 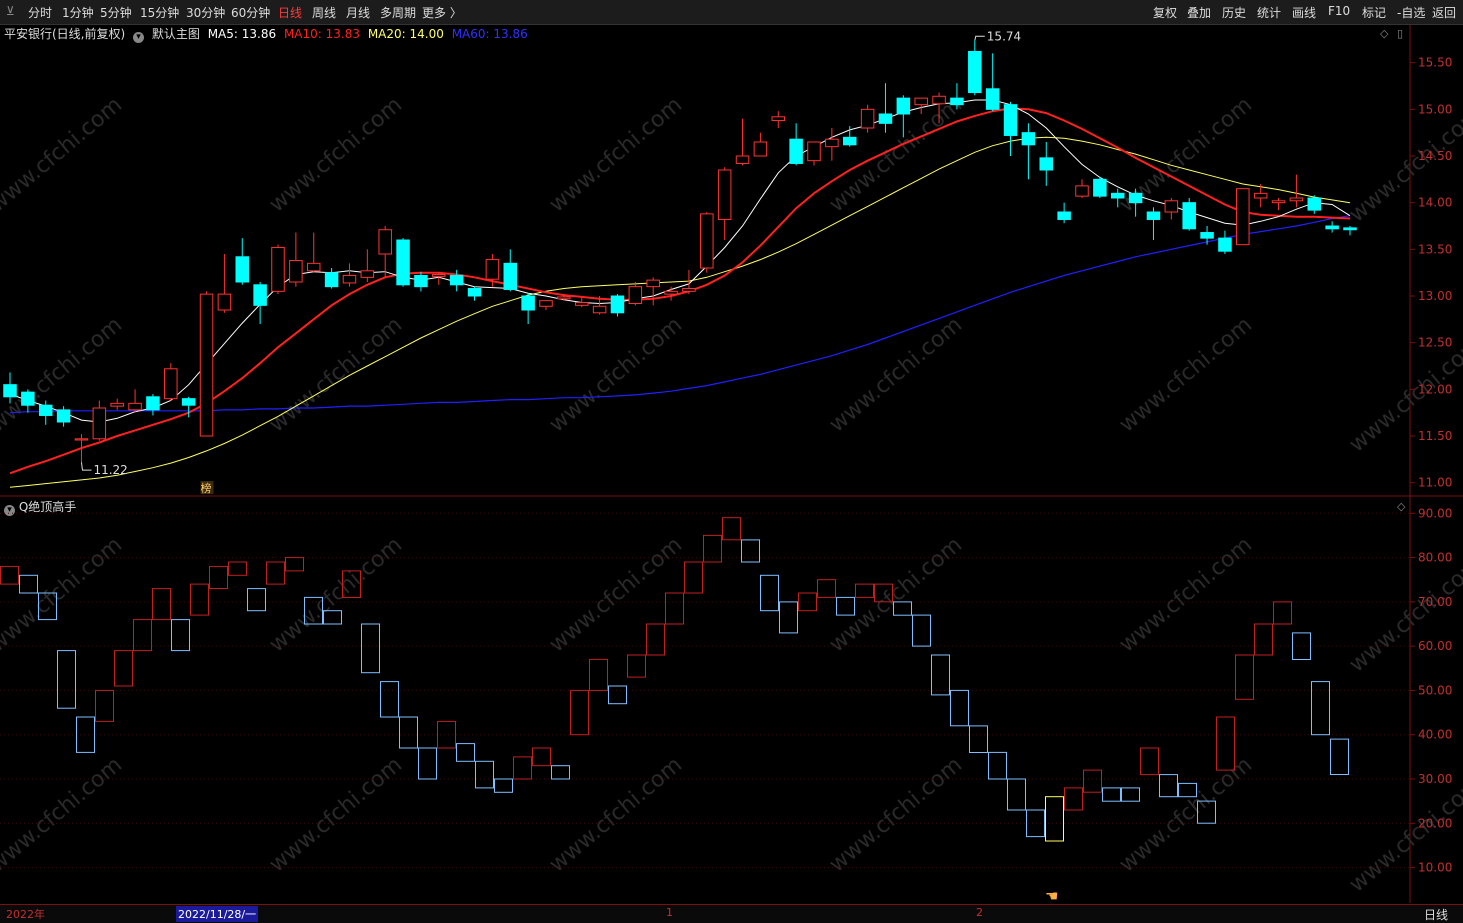 I want to click on watermark-22: www.cfchi.com, so click(x=1404, y=614).